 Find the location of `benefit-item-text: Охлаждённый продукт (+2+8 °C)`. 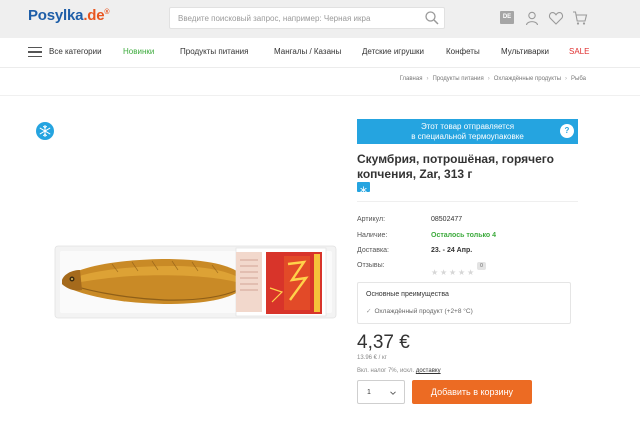

benefit-item-text: Охлаждённый продукт (+2+8 °C) is located at coordinates (423, 311).